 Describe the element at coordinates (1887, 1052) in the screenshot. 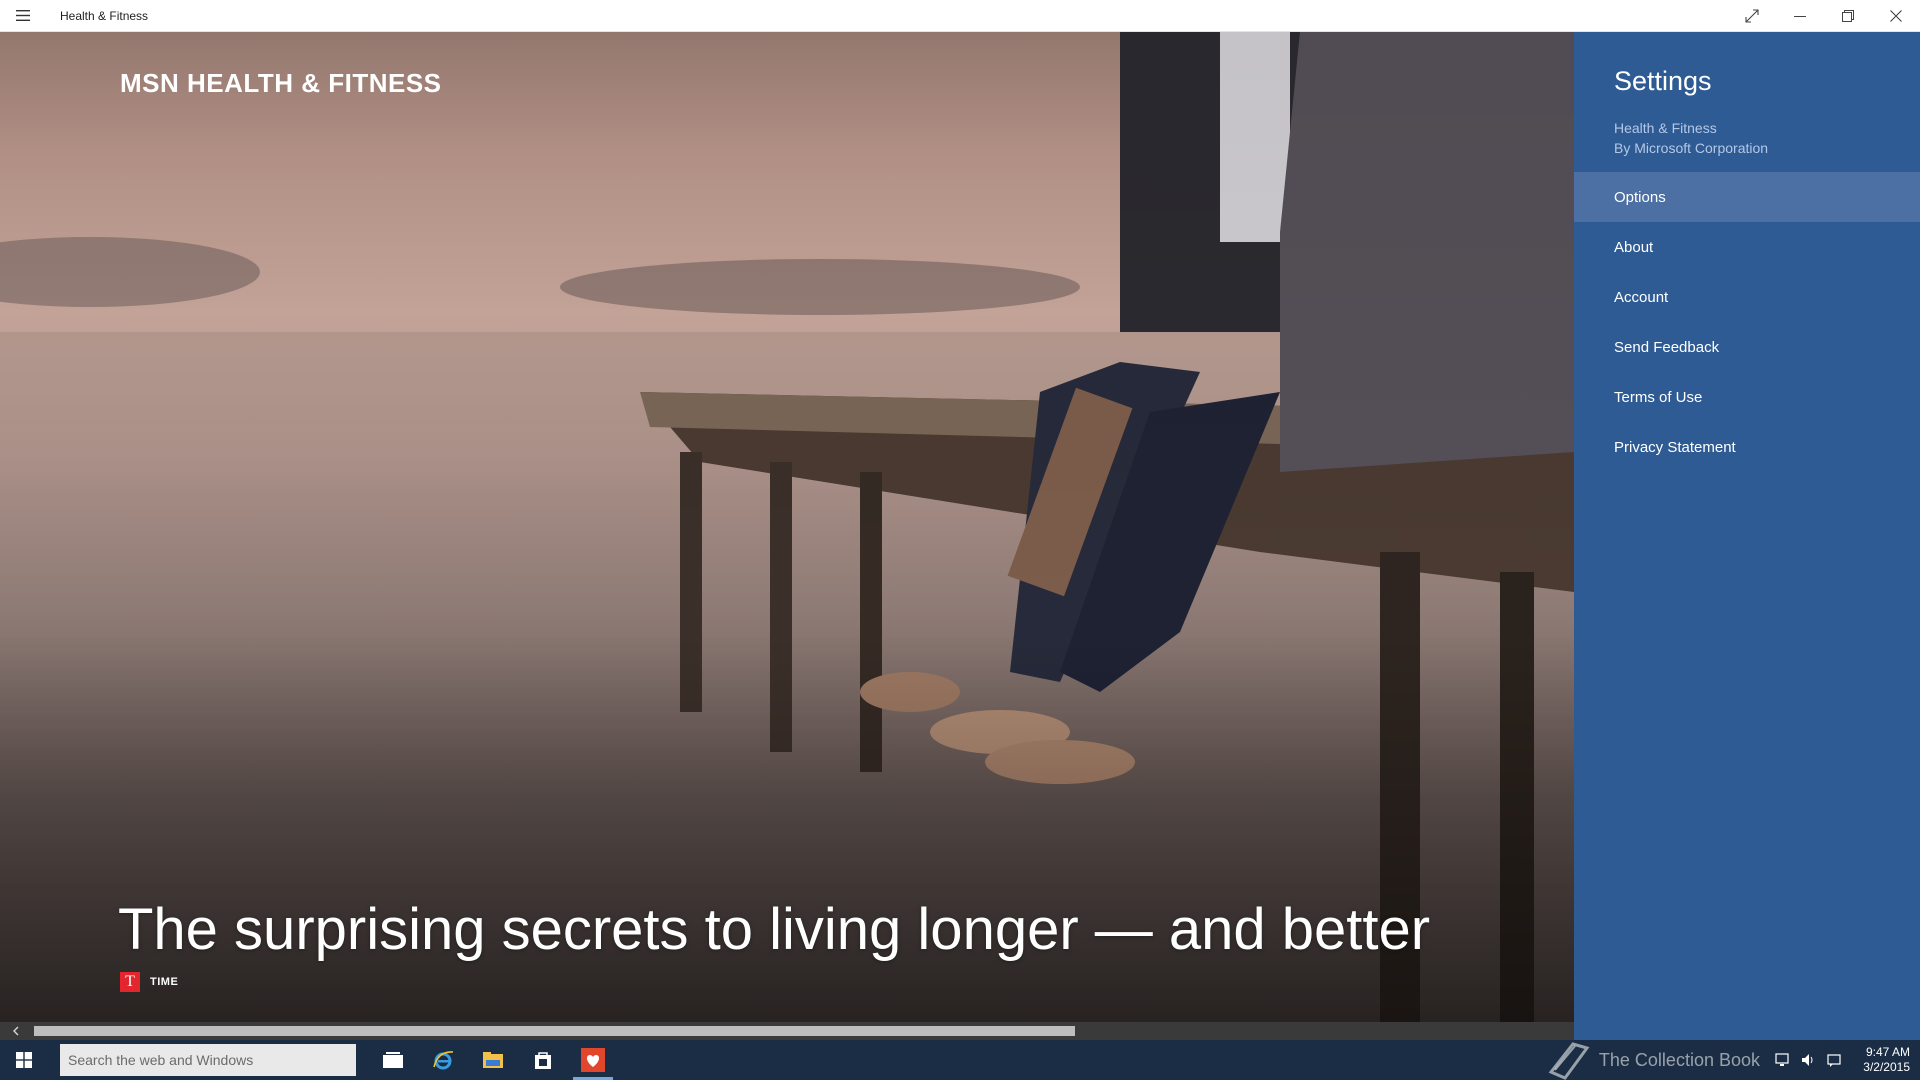

I see `clock-time: 9:47 AM` at that location.